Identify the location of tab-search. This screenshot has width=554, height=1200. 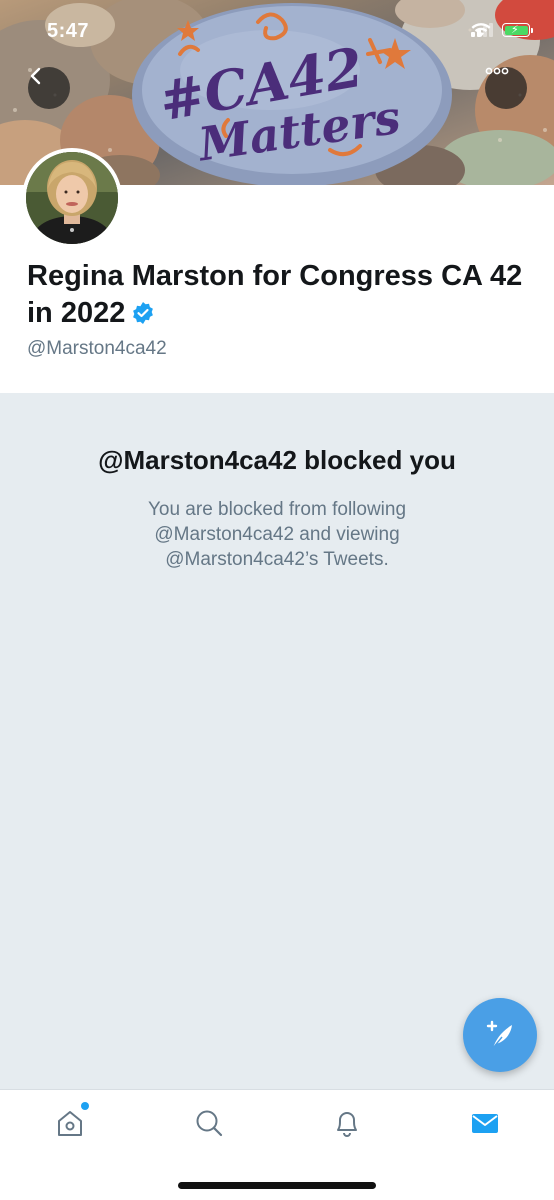
(209, 1123).